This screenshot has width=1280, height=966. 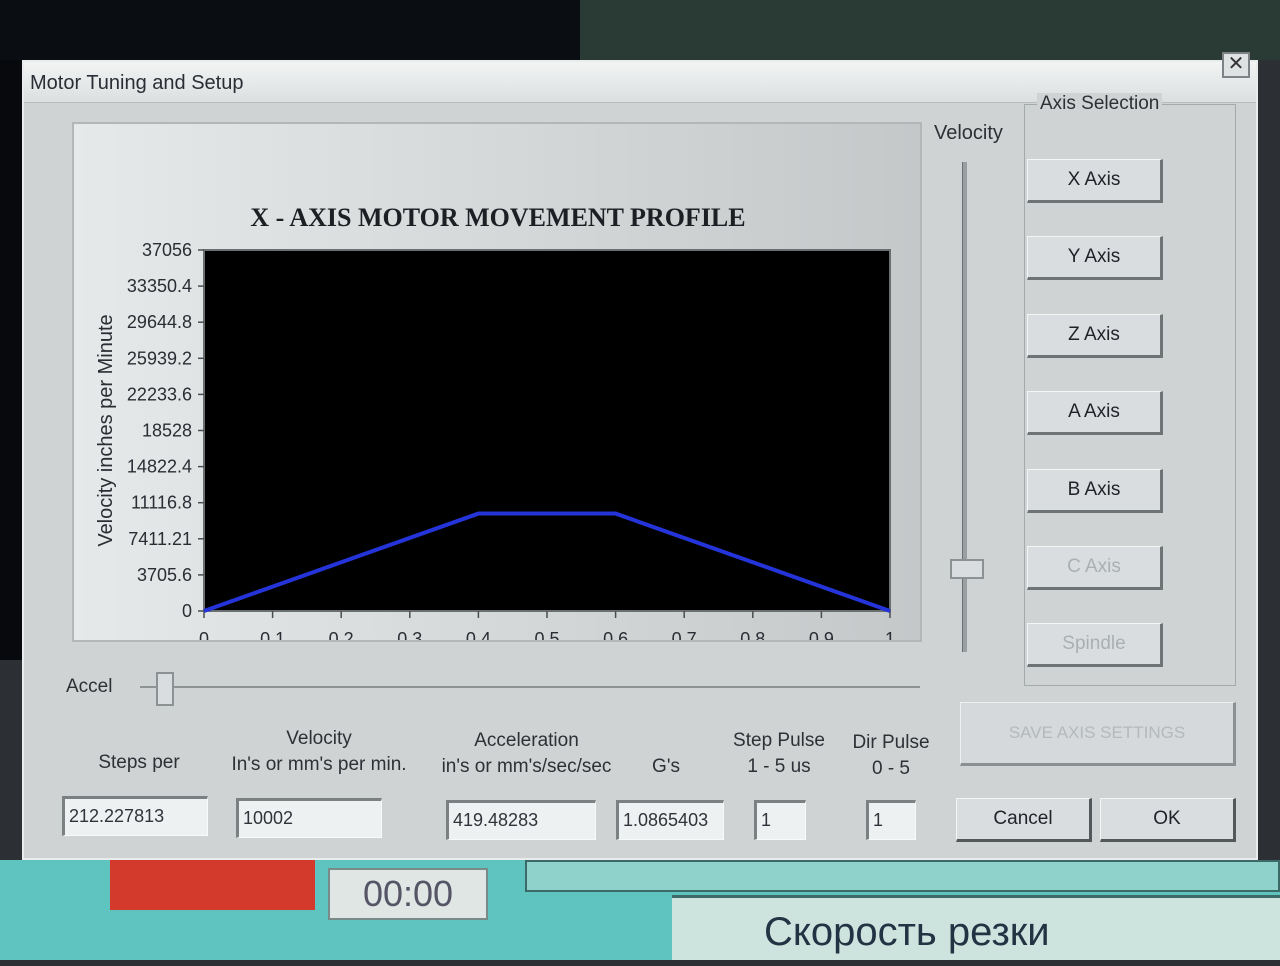 What do you see at coordinates (1168, 820) in the screenshot?
I see `ok-button: OK` at bounding box center [1168, 820].